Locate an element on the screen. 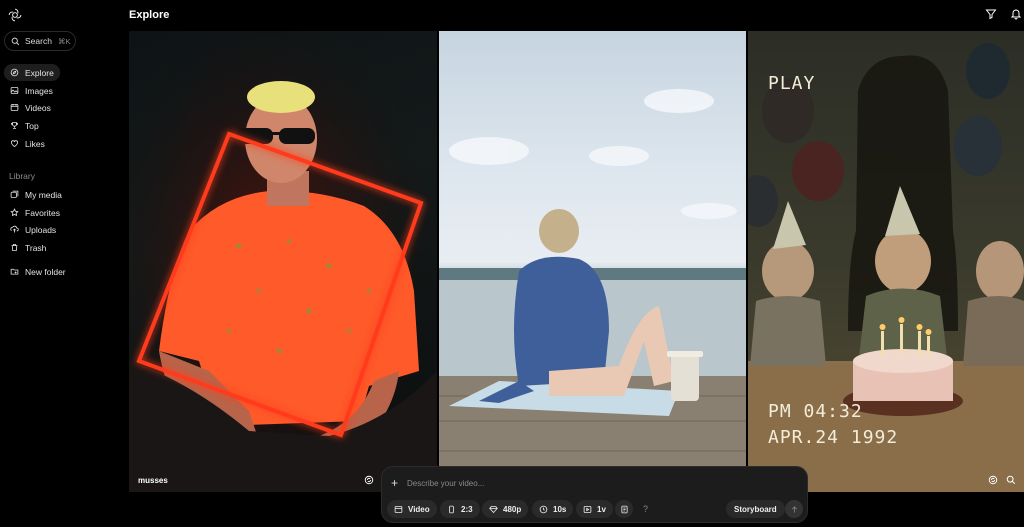 This screenshot has height=527, width=1024. sidebar-item-videos: Videos is located at coordinates (32, 107).